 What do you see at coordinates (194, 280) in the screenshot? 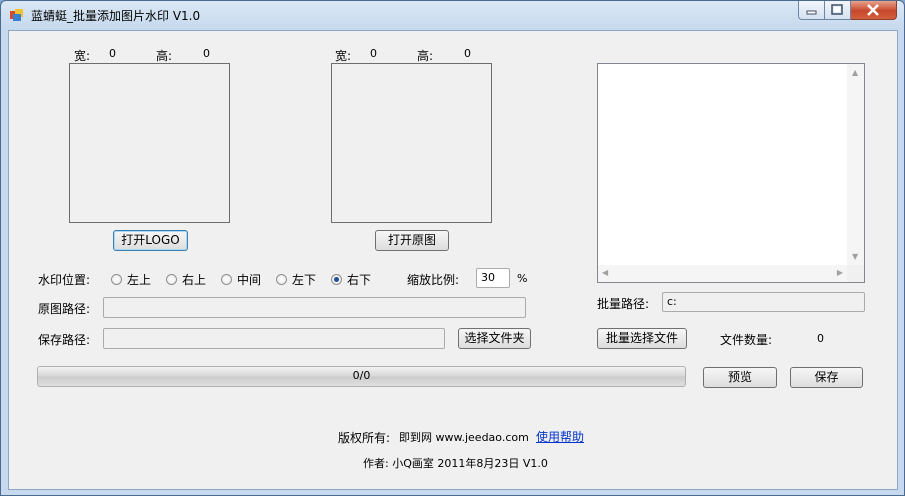
I see `radio-label: 右上` at bounding box center [194, 280].